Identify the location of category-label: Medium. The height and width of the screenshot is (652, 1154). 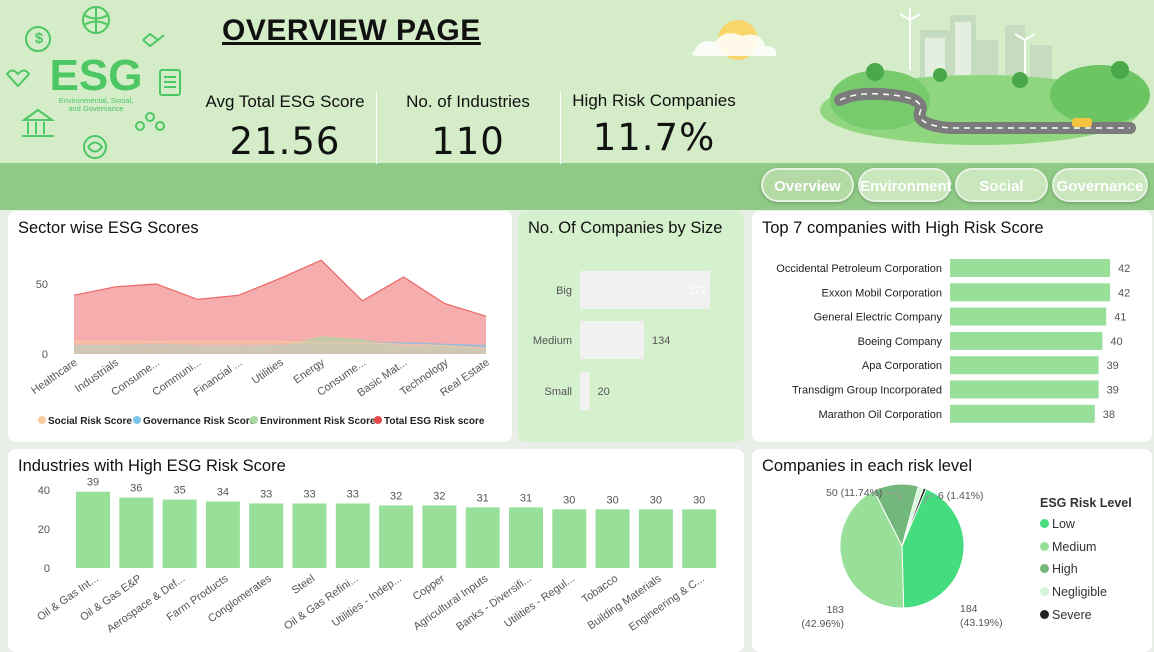
(552, 341).